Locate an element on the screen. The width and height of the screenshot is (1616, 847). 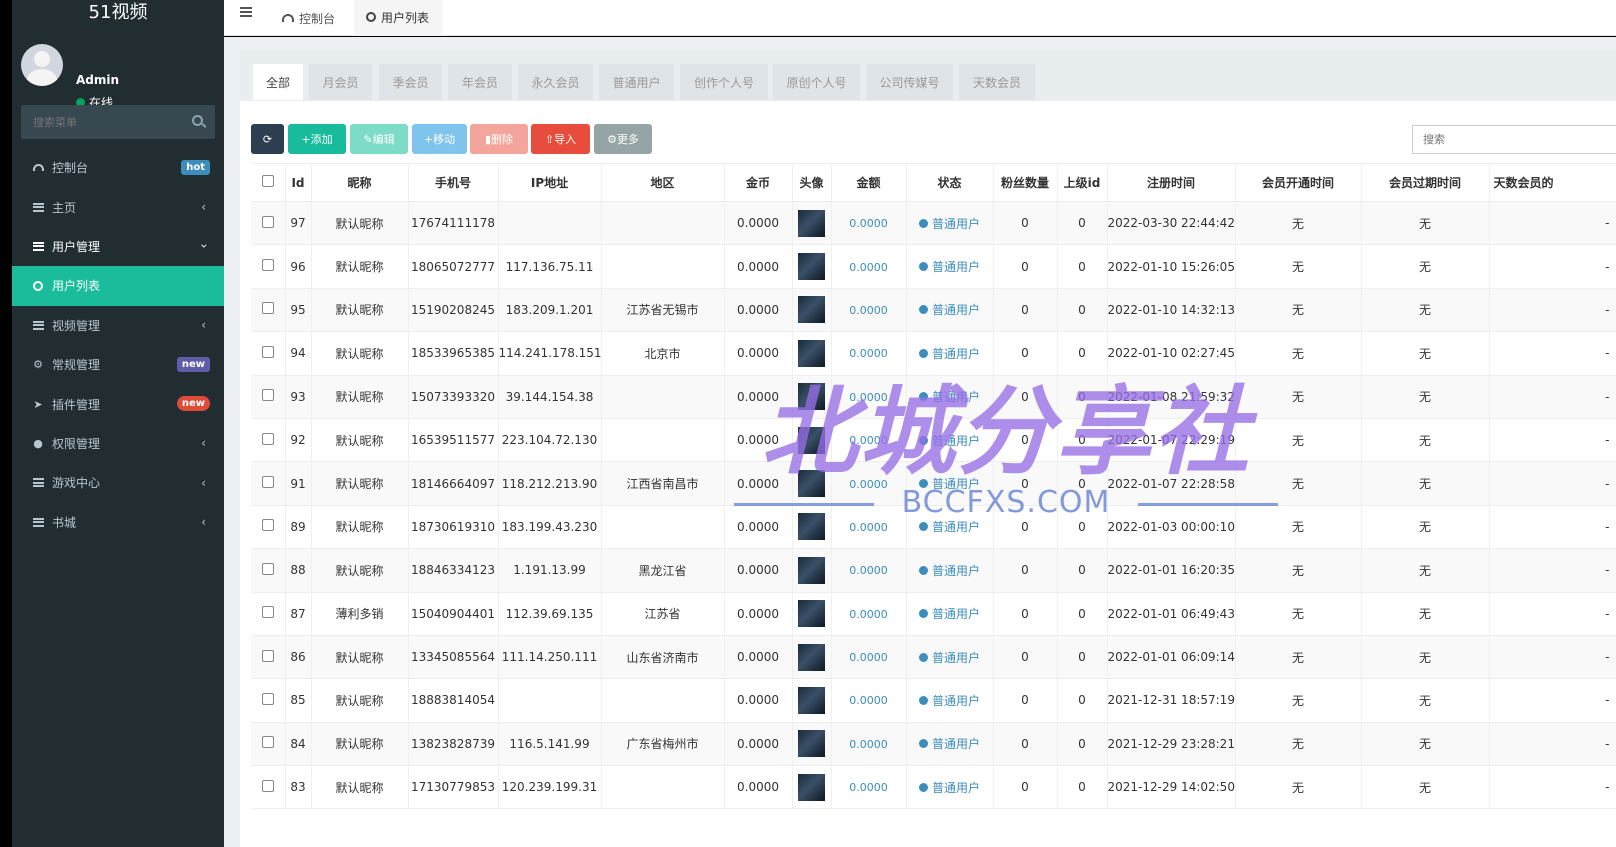
sidebar-item-user-list: 用户列表 is located at coordinates (118, 286).